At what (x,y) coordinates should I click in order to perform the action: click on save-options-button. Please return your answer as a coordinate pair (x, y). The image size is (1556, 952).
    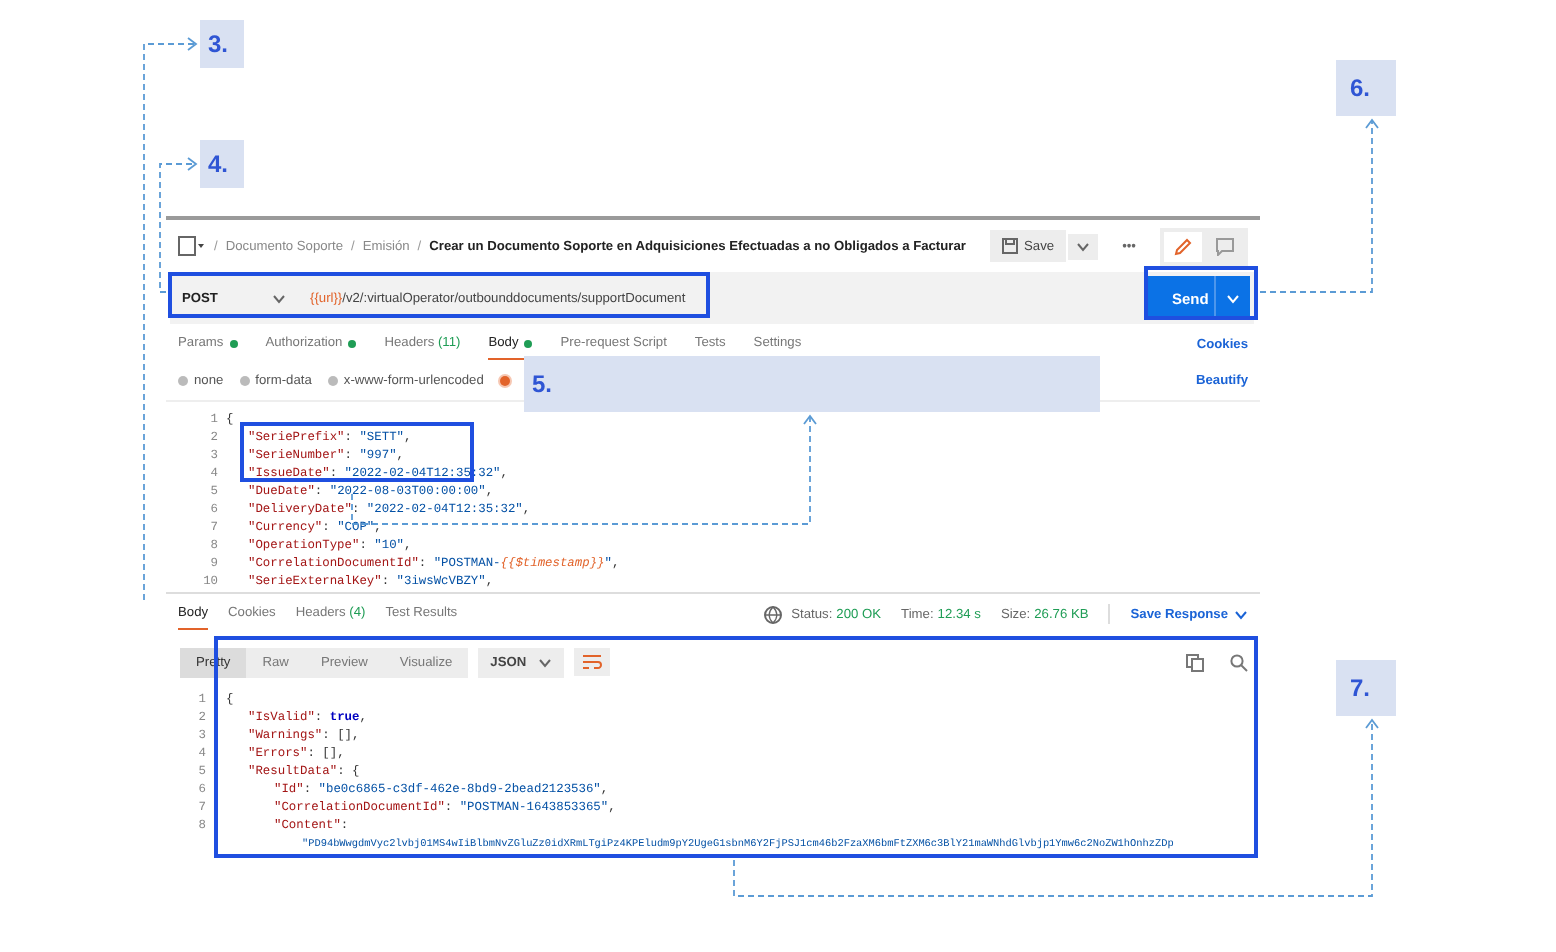
    Looking at the image, I should click on (1083, 246).